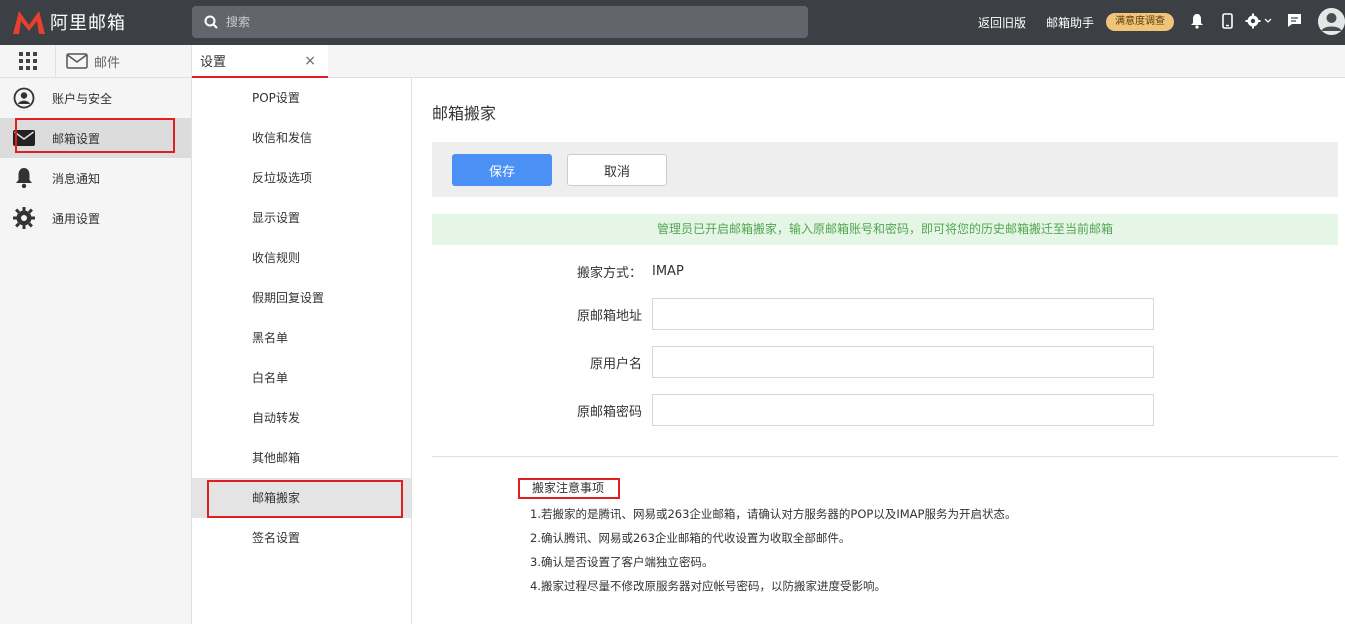 This screenshot has width=1345, height=624. Describe the element at coordinates (211, 22) in the screenshot. I see `search-icon` at that location.